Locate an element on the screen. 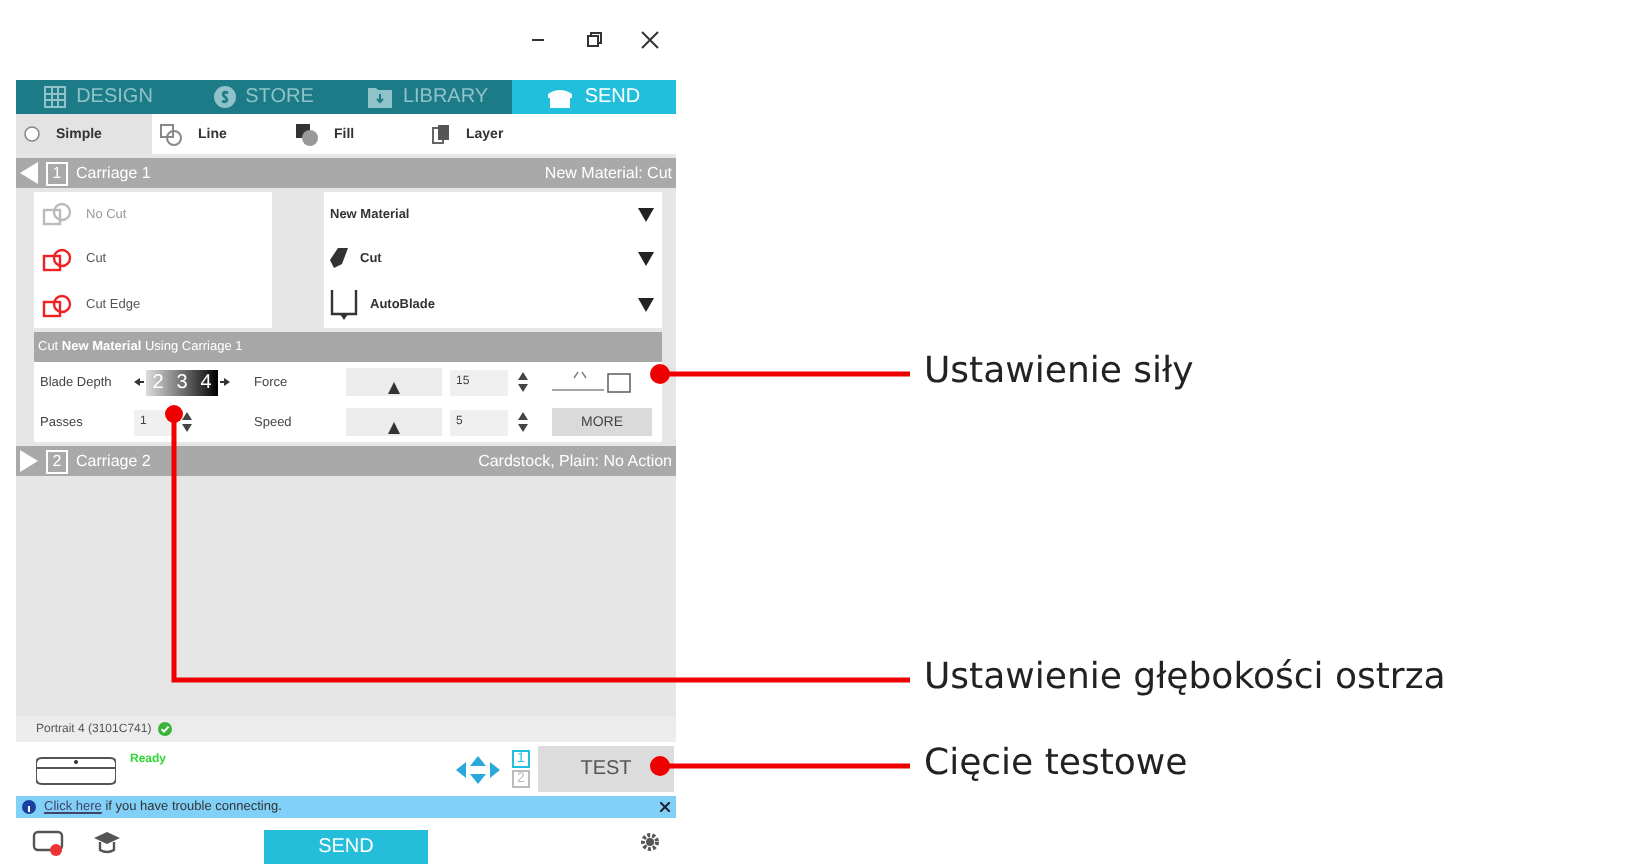  carriage-summary: New Material: Cut is located at coordinates (608, 173).